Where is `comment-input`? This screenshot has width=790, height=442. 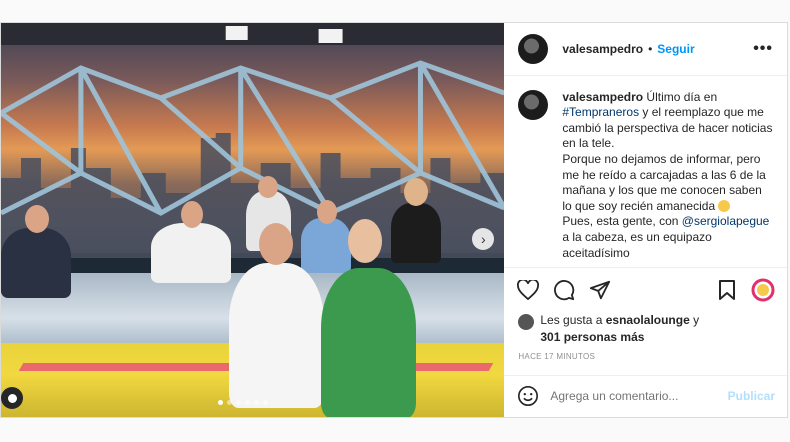
comment-input is located at coordinates (639, 396).